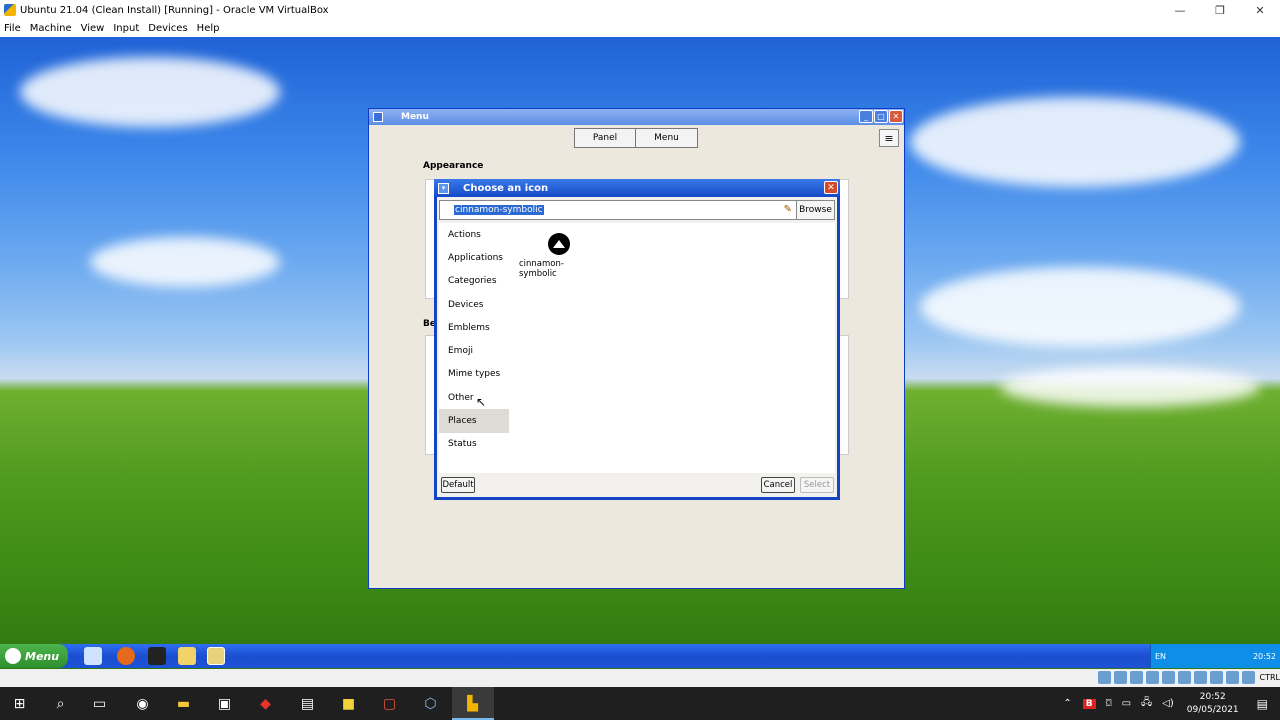 Image resolution: width=1280 pixels, height=720 pixels. I want to click on close-button: ✕, so click(1260, 10).